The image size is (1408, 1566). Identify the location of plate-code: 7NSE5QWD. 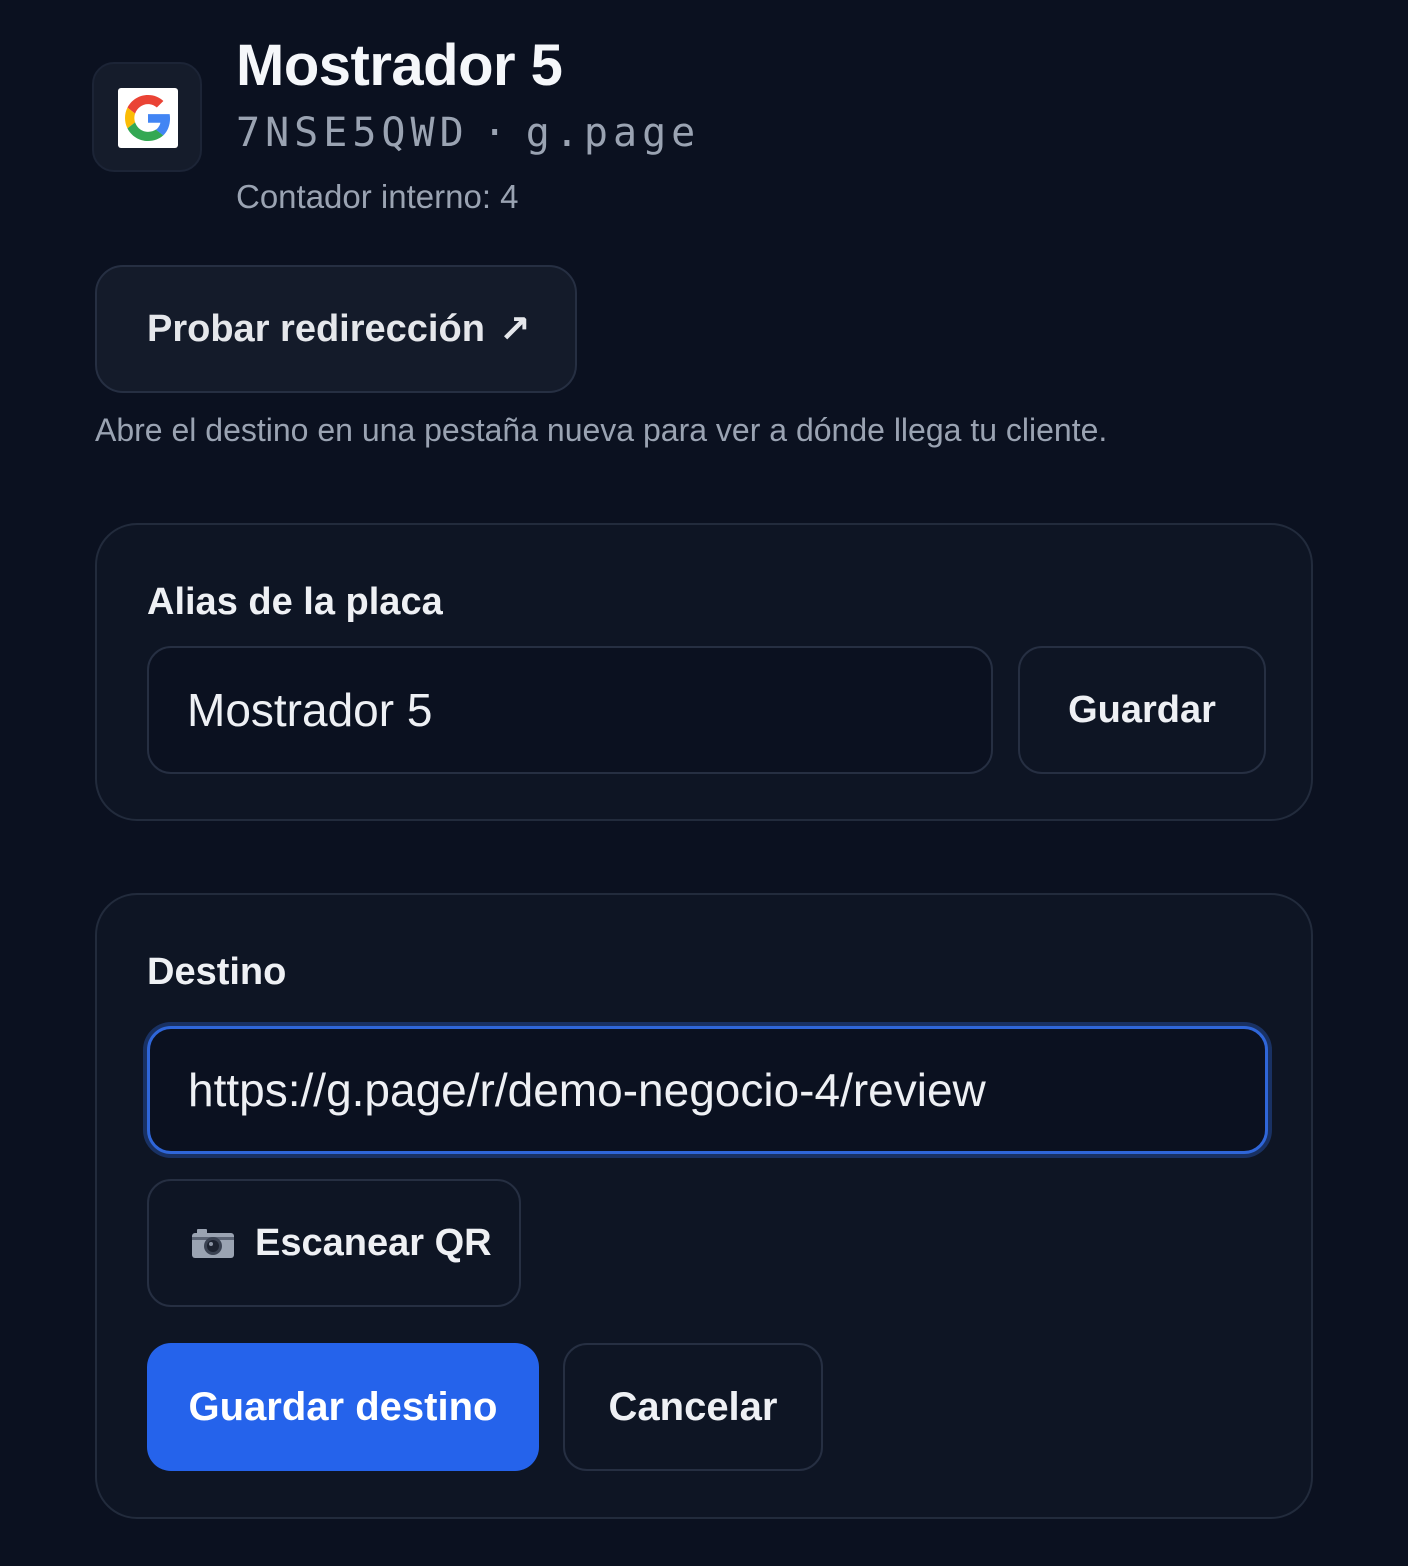
(352, 133).